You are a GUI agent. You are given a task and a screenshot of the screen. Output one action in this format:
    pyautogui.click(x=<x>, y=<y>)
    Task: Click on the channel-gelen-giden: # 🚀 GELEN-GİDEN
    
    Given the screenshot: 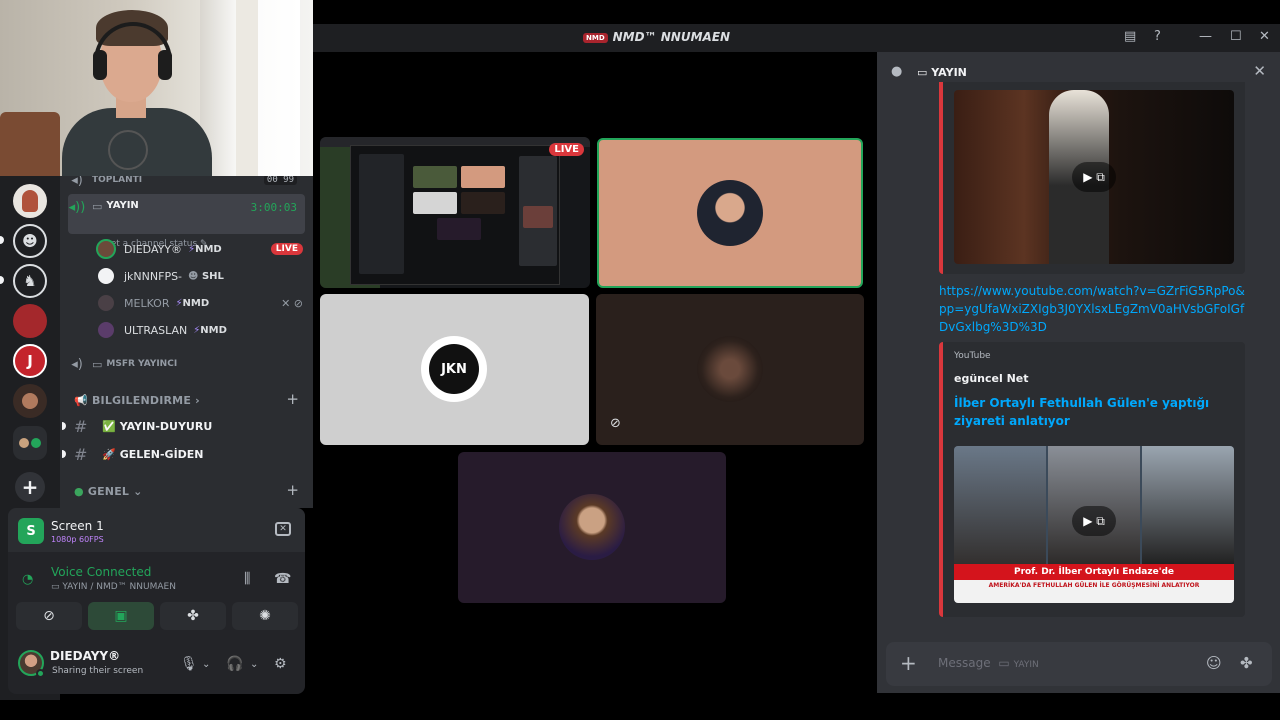 What is the action you would take?
    pyautogui.click(x=183, y=454)
    